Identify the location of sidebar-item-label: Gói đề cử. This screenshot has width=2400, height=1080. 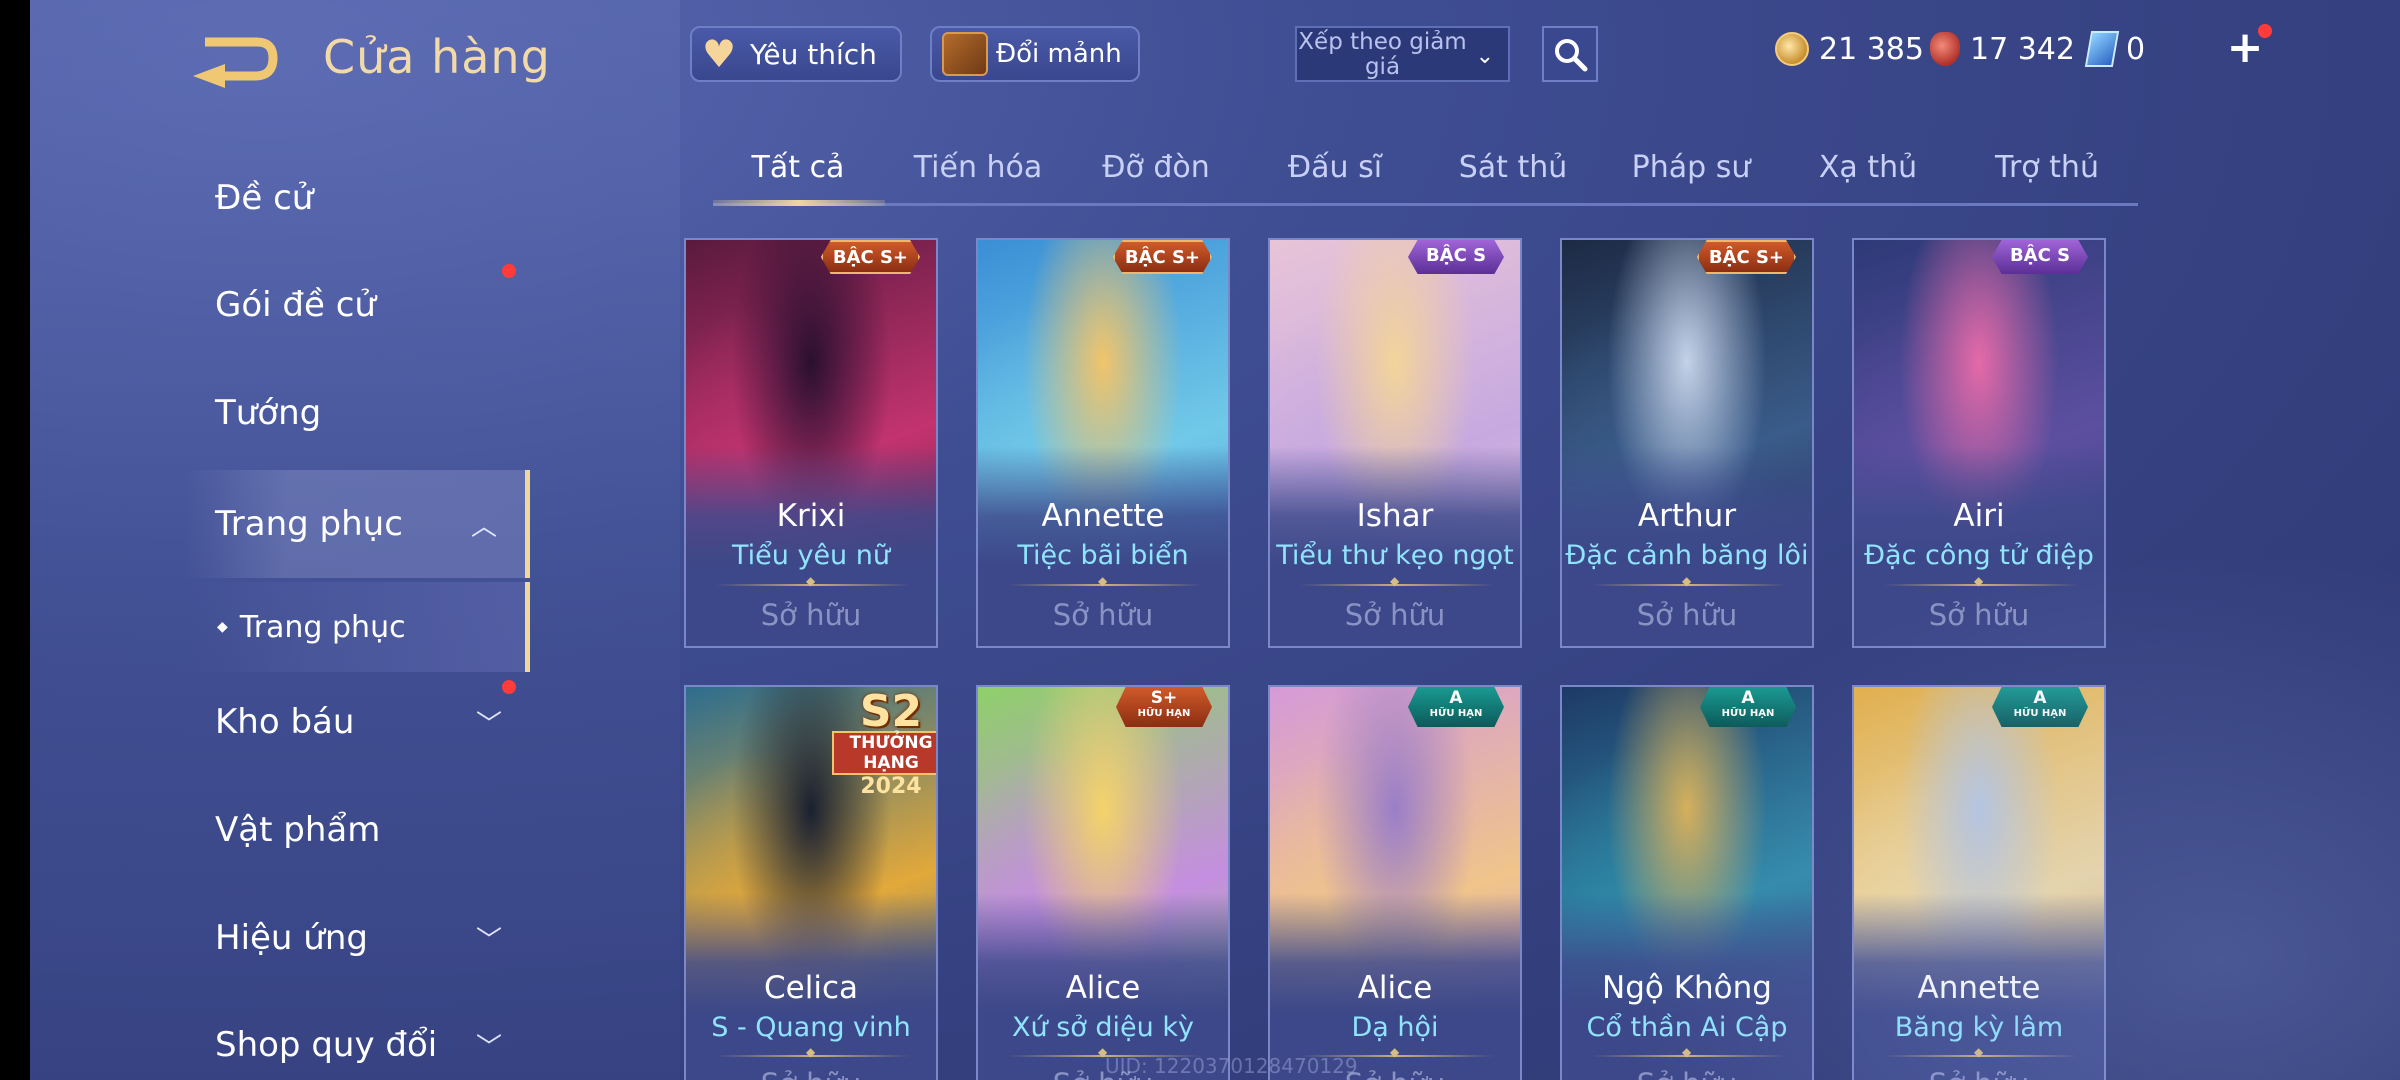
(295, 305).